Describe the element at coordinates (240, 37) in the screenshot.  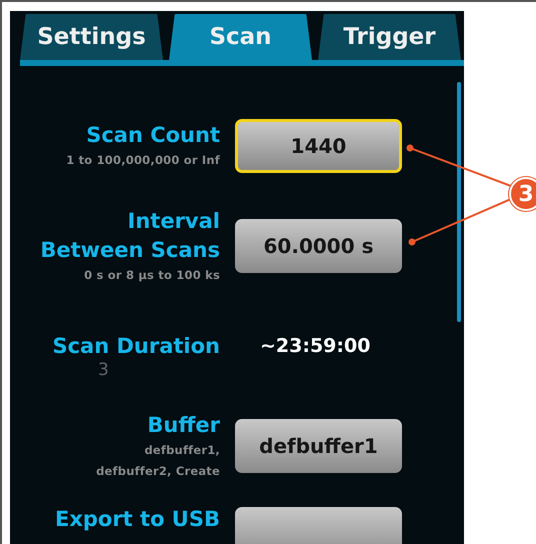
I see `tab: Scan` at that location.